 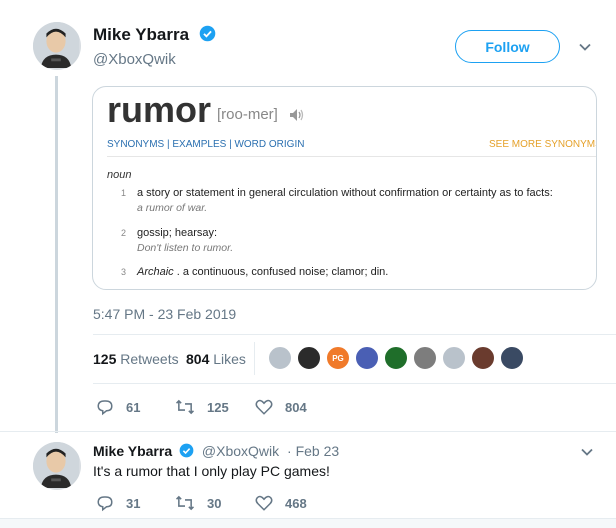 I want to click on definition-item: 2 gossip; hearsay: Don't listen to rumor., so click(x=177, y=240).